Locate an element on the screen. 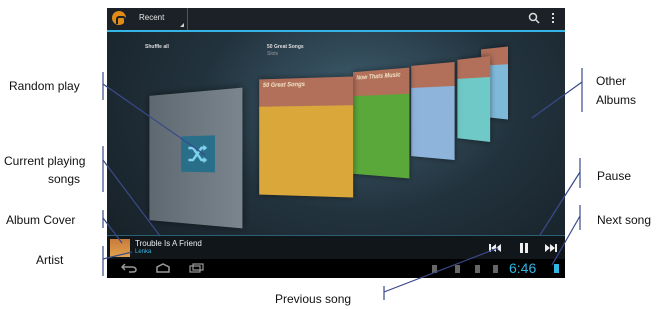  pointer-other-albums is located at coordinates (557, 100).